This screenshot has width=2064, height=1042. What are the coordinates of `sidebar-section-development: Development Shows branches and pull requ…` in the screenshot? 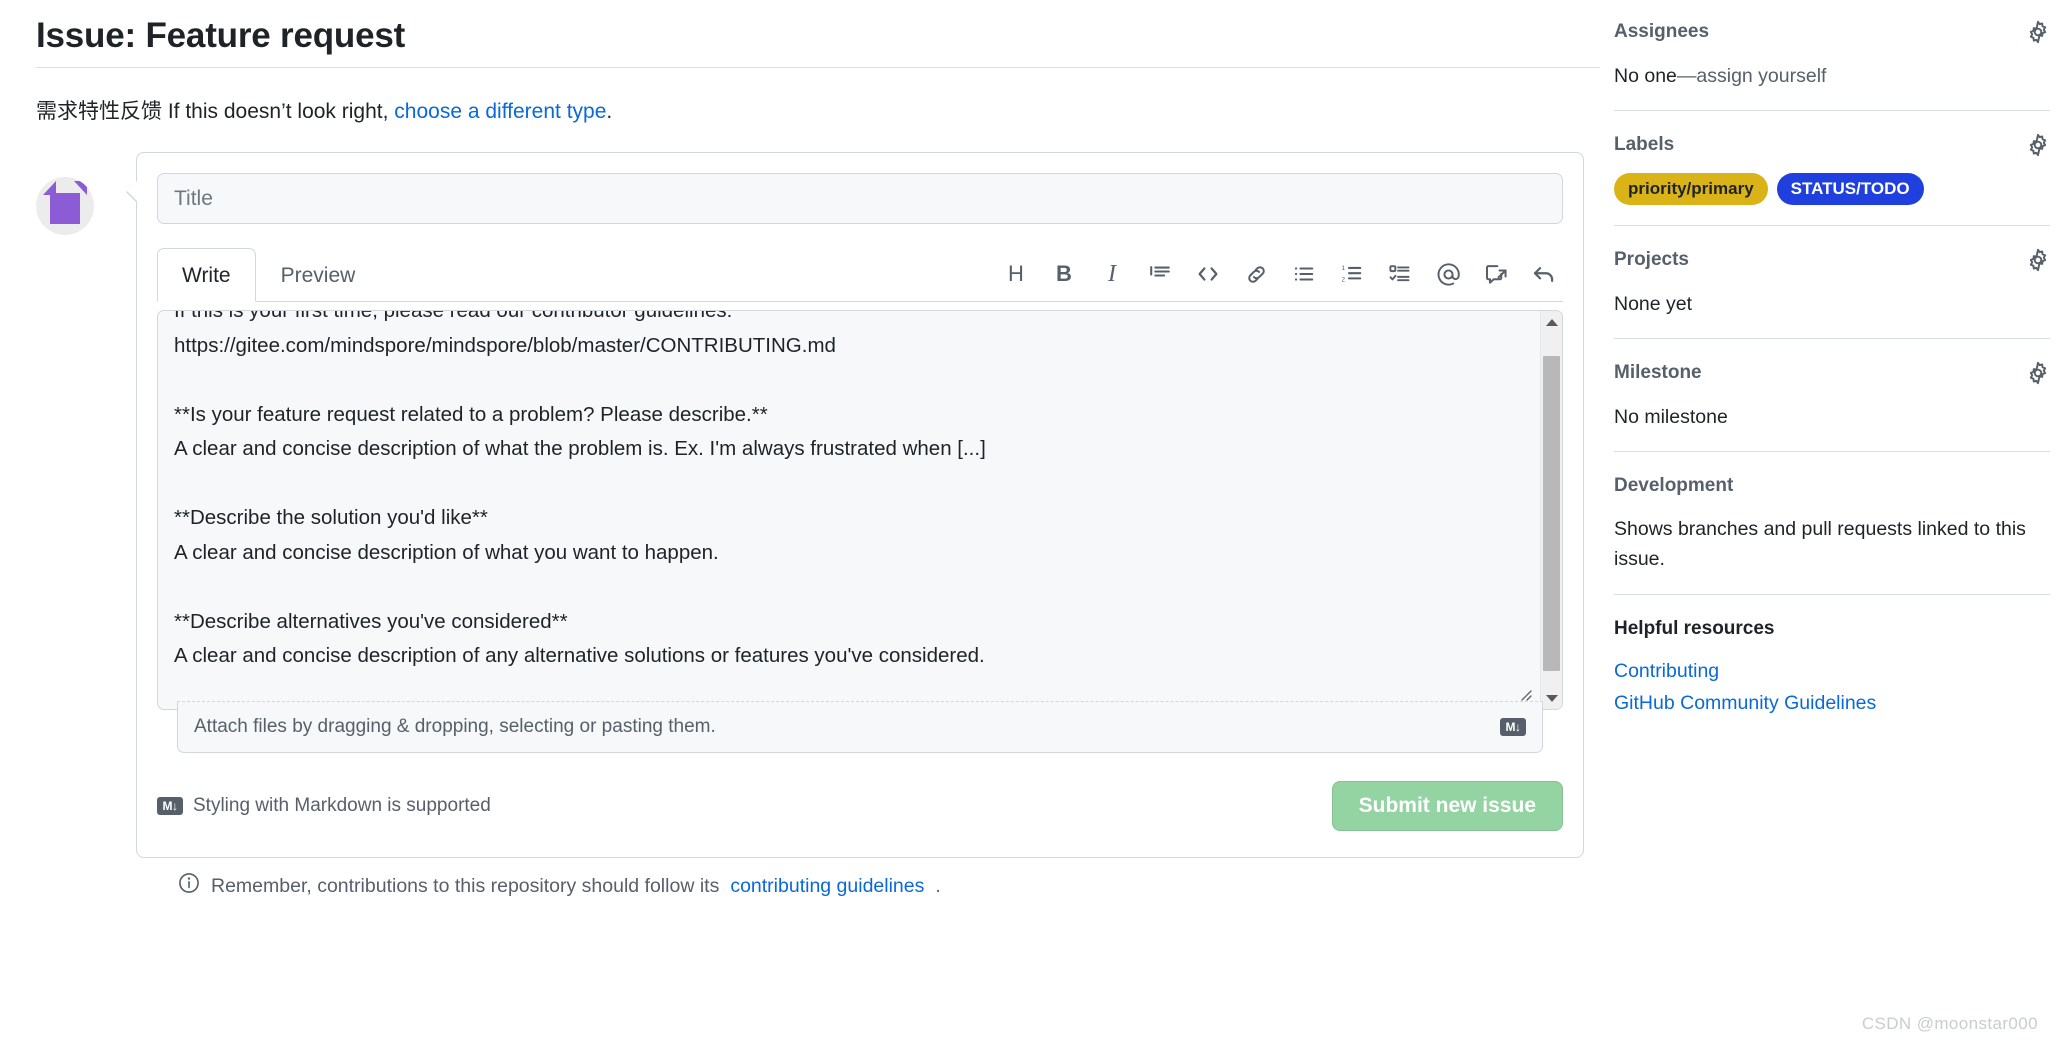 It's located at (1832, 533).